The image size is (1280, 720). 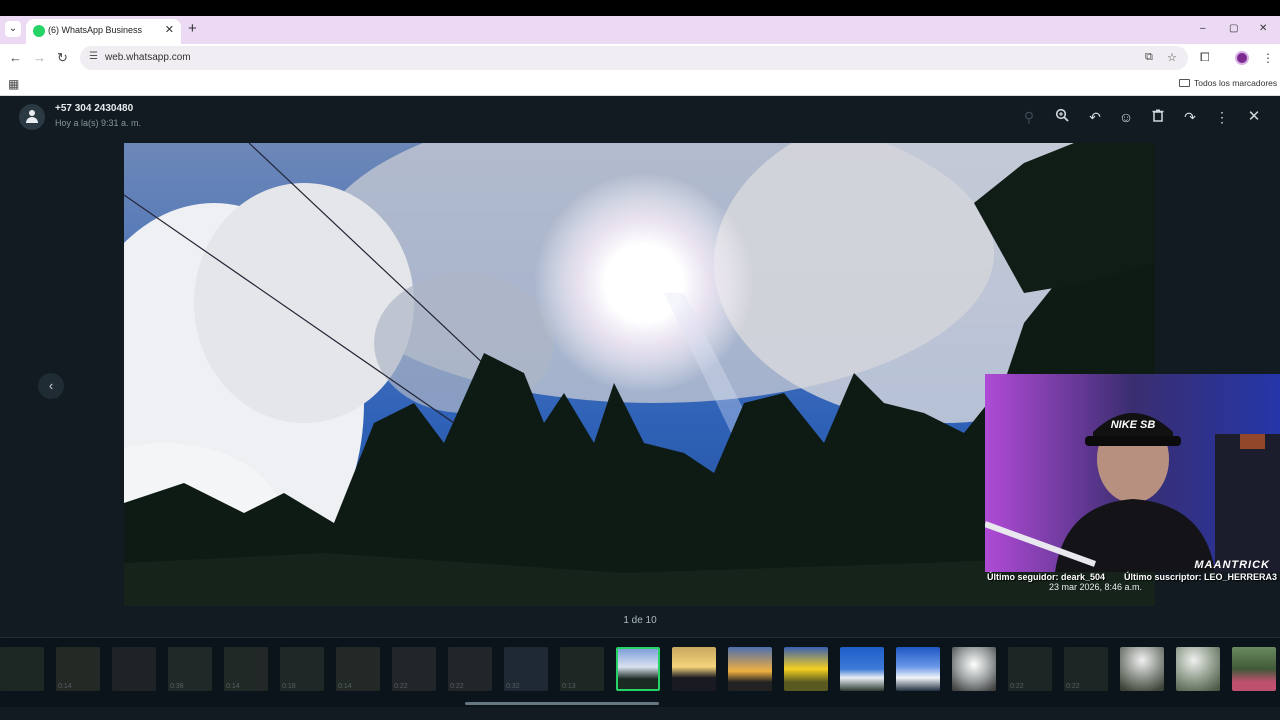 I want to click on site-info-icon: ☰, so click(x=93, y=56).